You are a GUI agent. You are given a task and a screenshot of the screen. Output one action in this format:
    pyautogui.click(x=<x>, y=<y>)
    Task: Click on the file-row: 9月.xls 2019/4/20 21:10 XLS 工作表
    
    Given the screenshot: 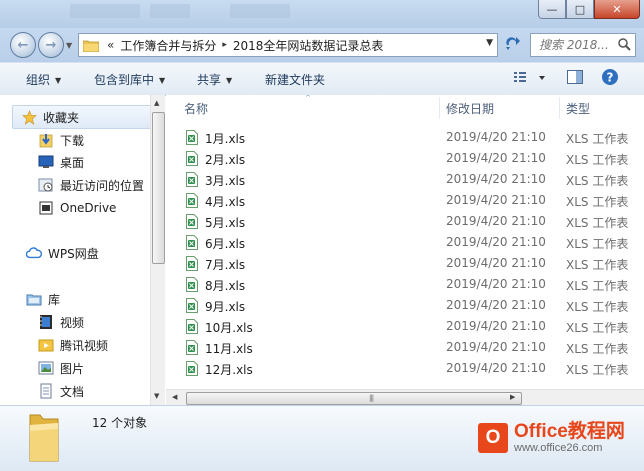 What is the action you would take?
    pyautogui.click(x=405, y=305)
    